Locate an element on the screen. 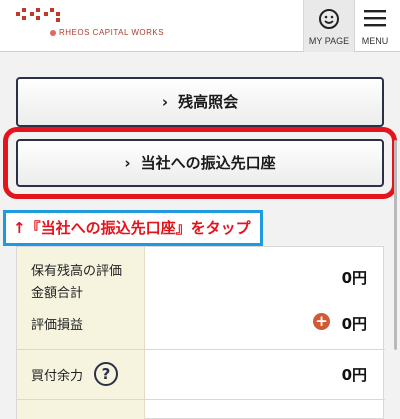  my-page-button: MY PAGE is located at coordinates (329, 26).